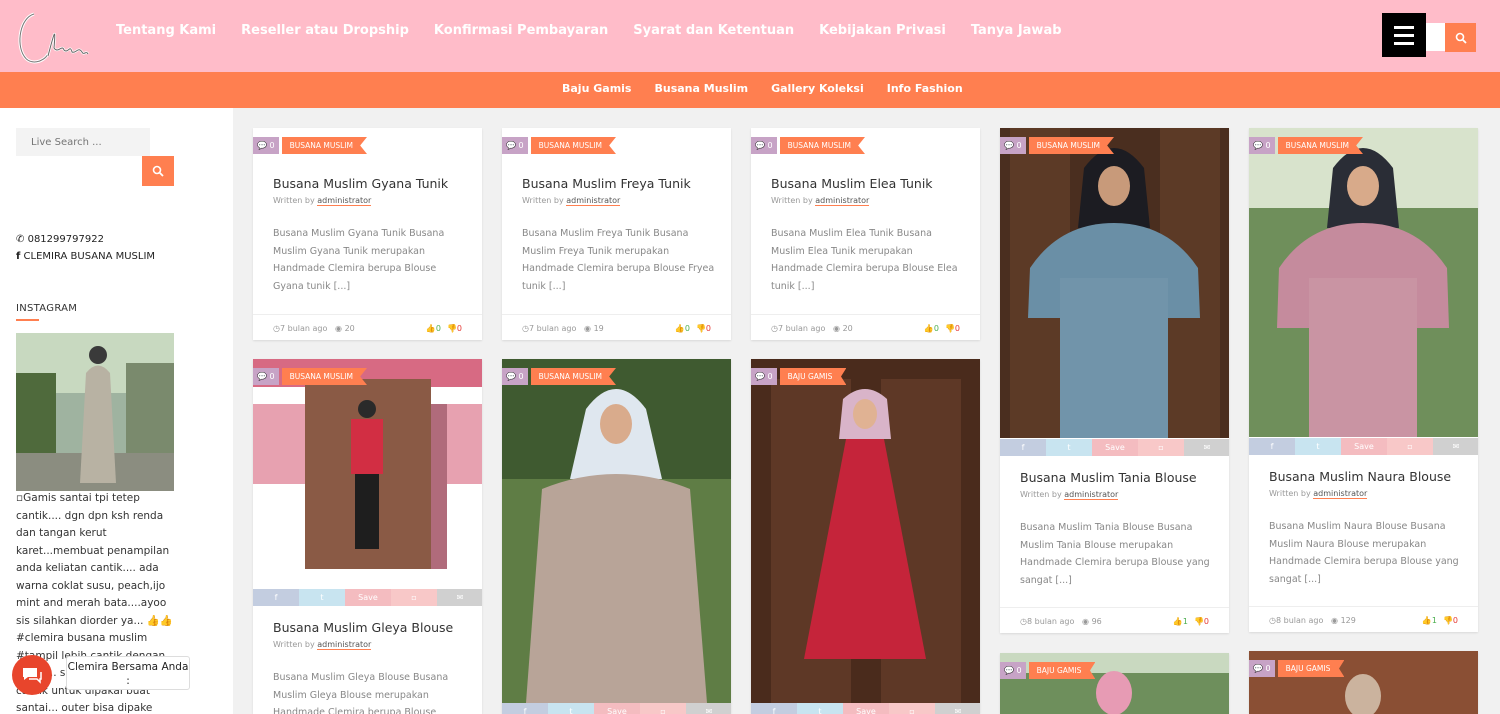  Describe the element at coordinates (713, 30) in the screenshot. I see `nav-syarat-ketentuan: Syarat dan Ketentuan` at that location.